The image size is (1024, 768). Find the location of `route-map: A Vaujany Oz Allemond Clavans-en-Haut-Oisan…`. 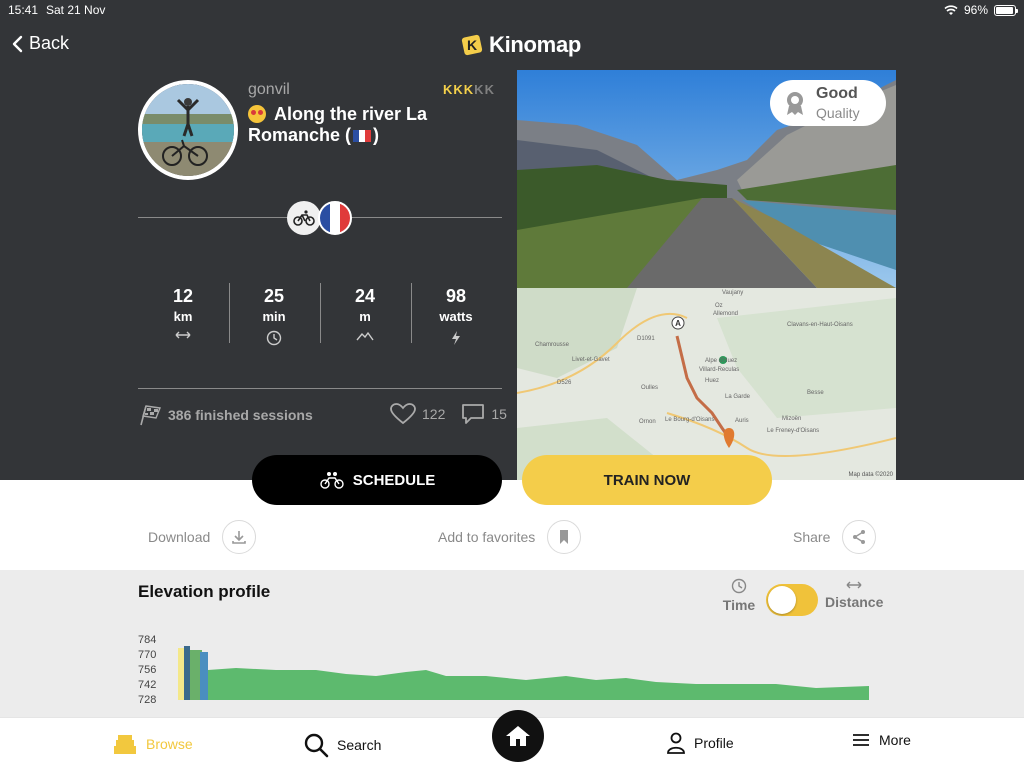

route-map: A Vaujany Oz Allemond Clavans-en-Haut-Oisan… is located at coordinates (706, 384).